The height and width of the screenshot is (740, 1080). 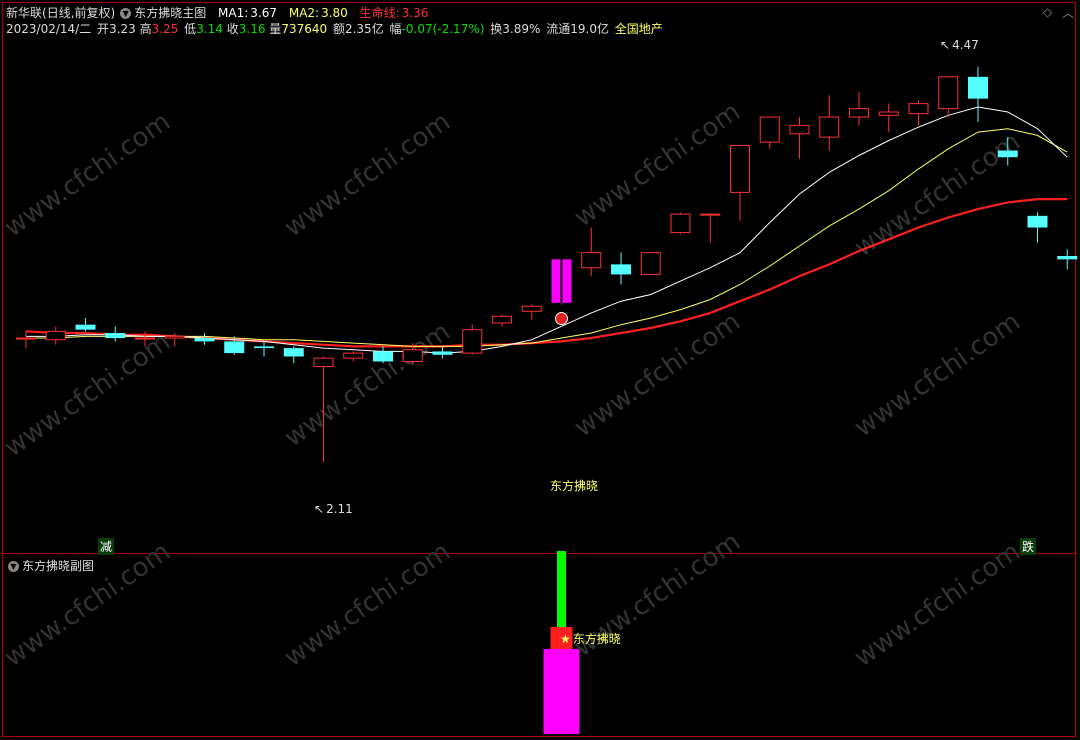 I want to click on life-value: 3.36, so click(x=415, y=13).